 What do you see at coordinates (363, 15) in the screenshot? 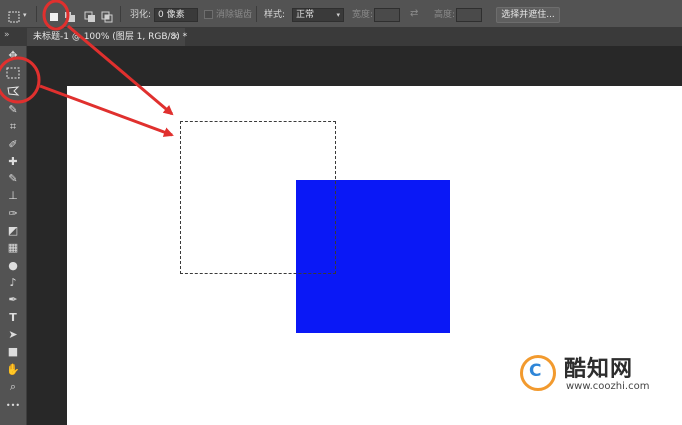
I see `width-label: 宽度:` at bounding box center [363, 15].